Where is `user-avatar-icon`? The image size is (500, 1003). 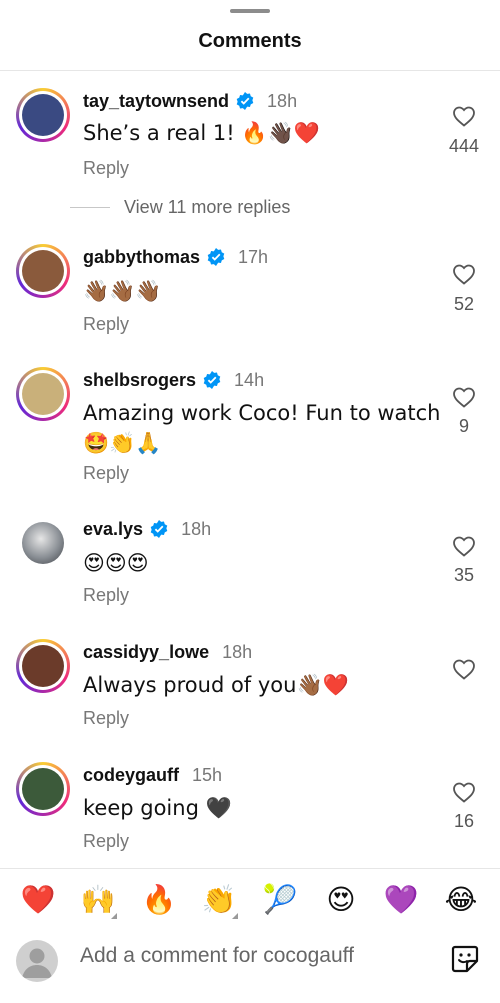
user-avatar-icon is located at coordinates (37, 961).